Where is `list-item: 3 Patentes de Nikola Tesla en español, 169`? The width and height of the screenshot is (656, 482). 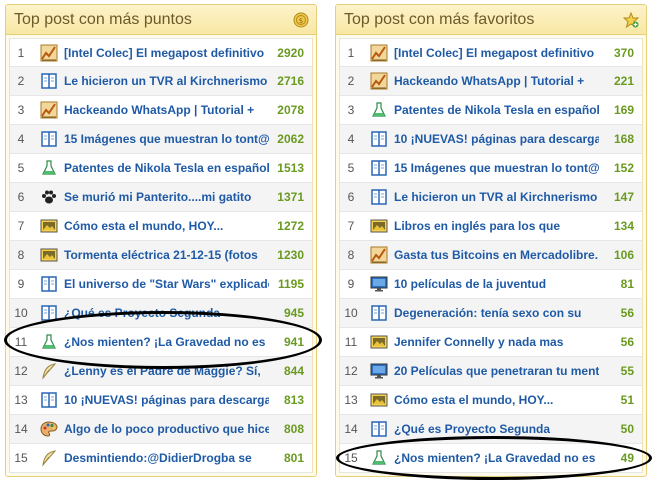
list-item: 3 Patentes de Nikola Tesla en español, 169 is located at coordinates (491, 110).